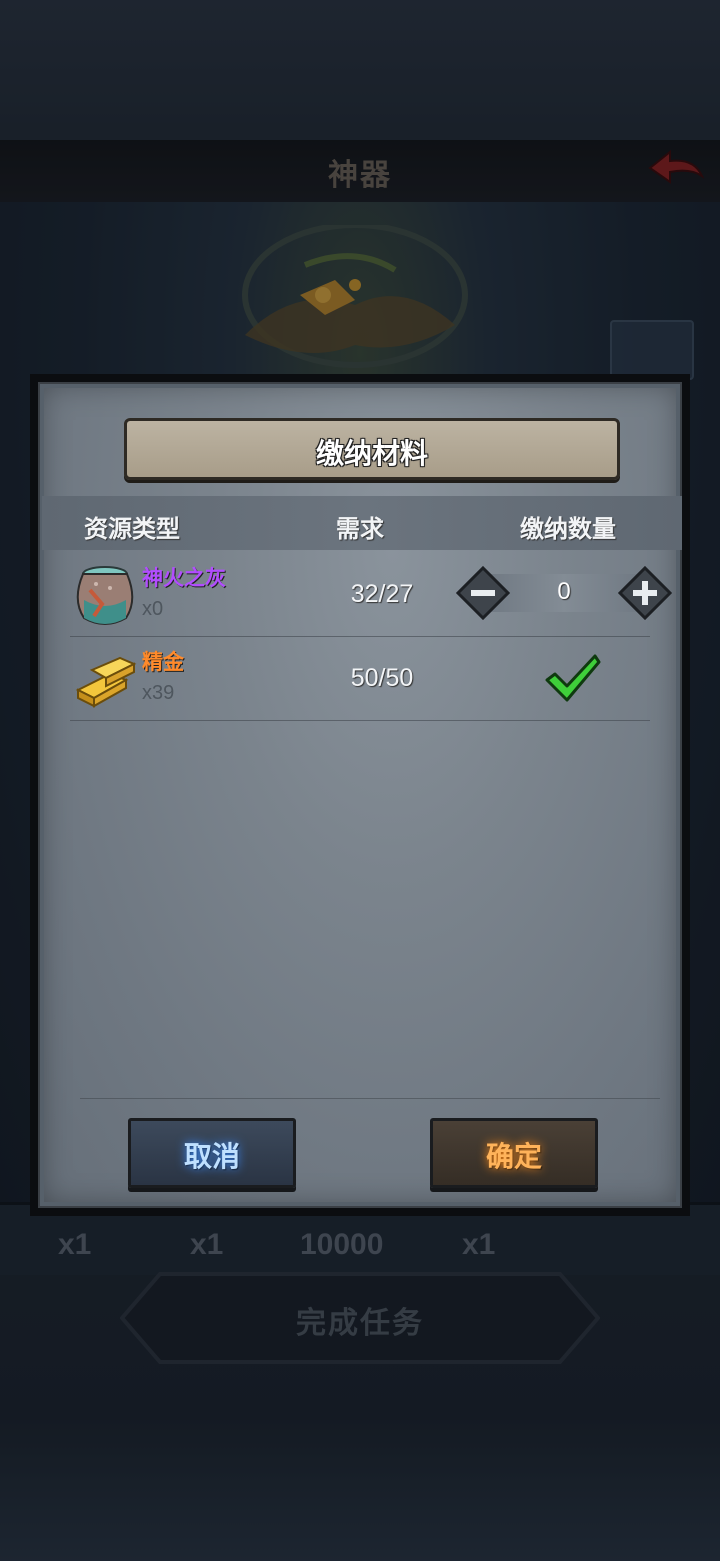 The image size is (720, 1561). Describe the element at coordinates (132, 529) in the screenshot. I see `column-resource-type: 资源类型` at that location.